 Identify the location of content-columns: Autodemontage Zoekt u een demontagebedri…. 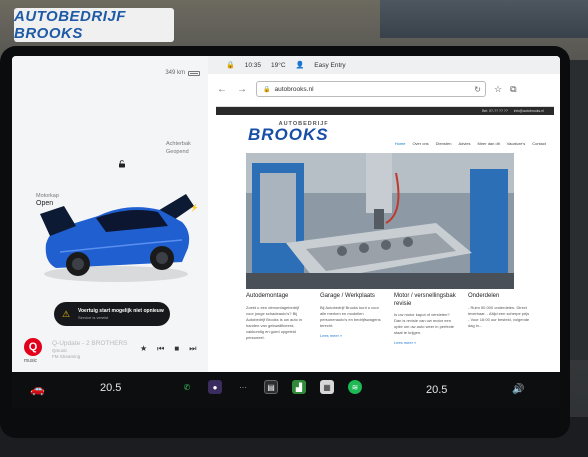
(396, 319).